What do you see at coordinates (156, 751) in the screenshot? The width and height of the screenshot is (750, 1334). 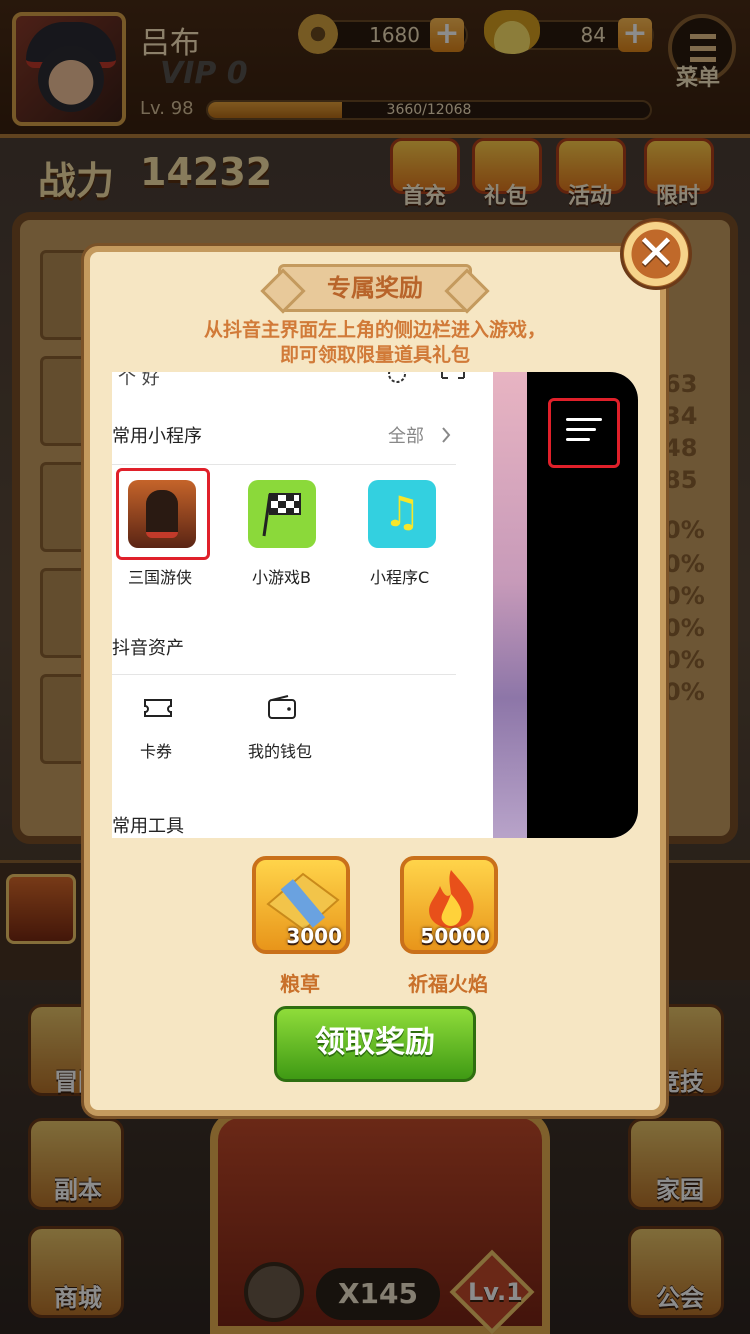 I see `coupon-label: 卡券` at bounding box center [156, 751].